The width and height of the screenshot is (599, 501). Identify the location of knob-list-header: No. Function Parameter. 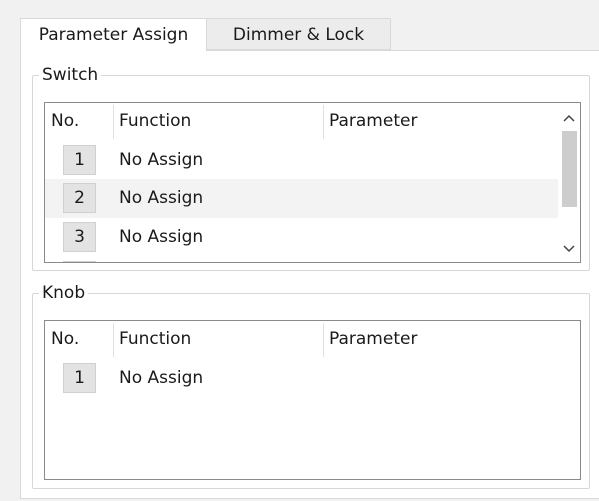
(312, 339).